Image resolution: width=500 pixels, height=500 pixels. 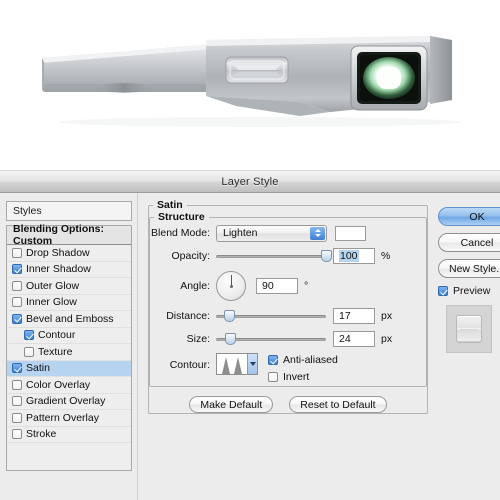 What do you see at coordinates (354, 316) in the screenshot?
I see `distance-input: 17` at bounding box center [354, 316].